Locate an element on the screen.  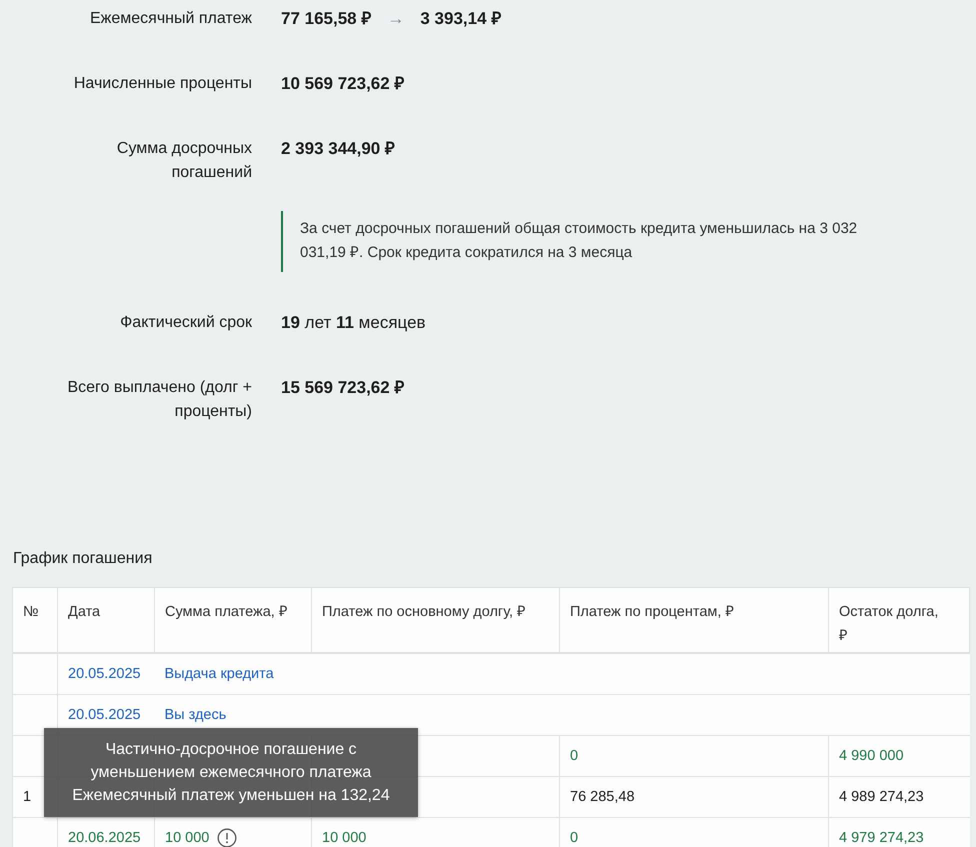
info-note: За счет досрочных погашений общая стоимость кредита уменьшилась на 3 032 031,19 ₽. Срок кредита сократился на 3 месяца is located at coordinates (589, 241).